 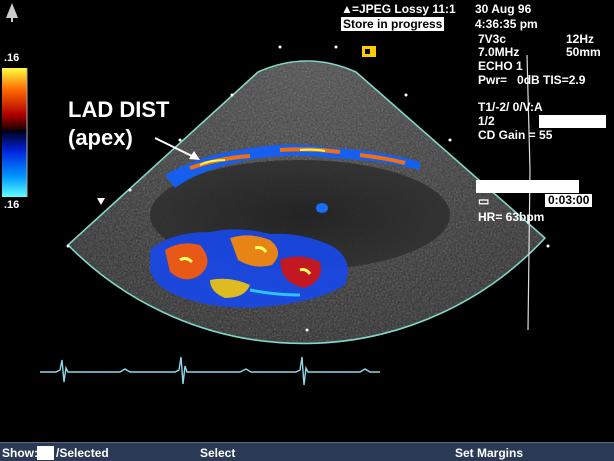 I want to click on tree-logo-icon, so click(x=12, y=12).